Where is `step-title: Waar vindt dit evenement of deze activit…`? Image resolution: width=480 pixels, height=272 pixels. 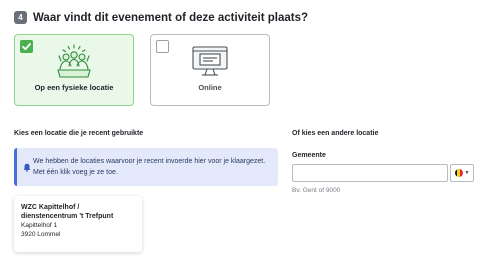
step-title: Waar vindt dit evenement of deze activit… is located at coordinates (171, 17).